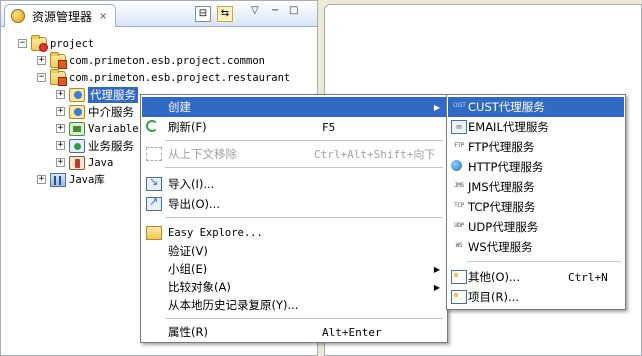 Image resolution: width=642 pixels, height=356 pixels. I want to click on import-icon, so click(154, 183).